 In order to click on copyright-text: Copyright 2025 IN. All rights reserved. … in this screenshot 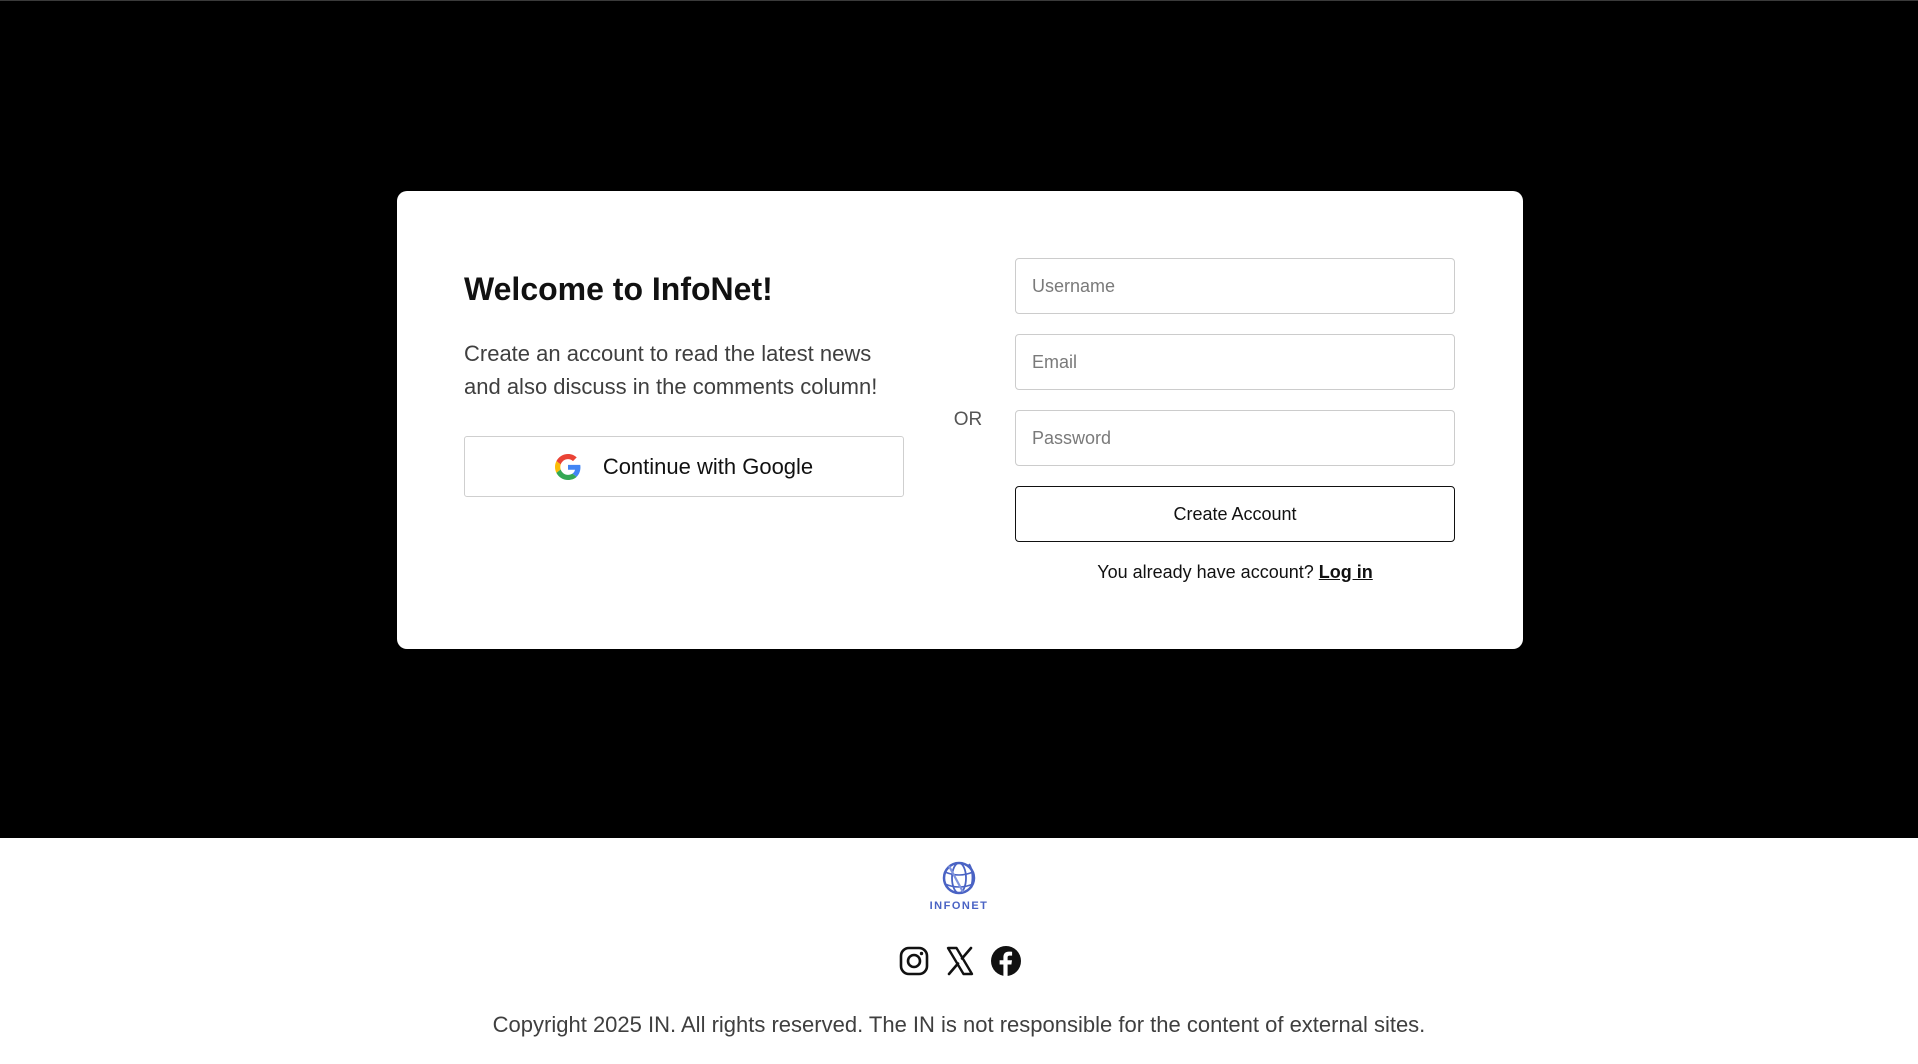, I will do `click(959, 1024)`.